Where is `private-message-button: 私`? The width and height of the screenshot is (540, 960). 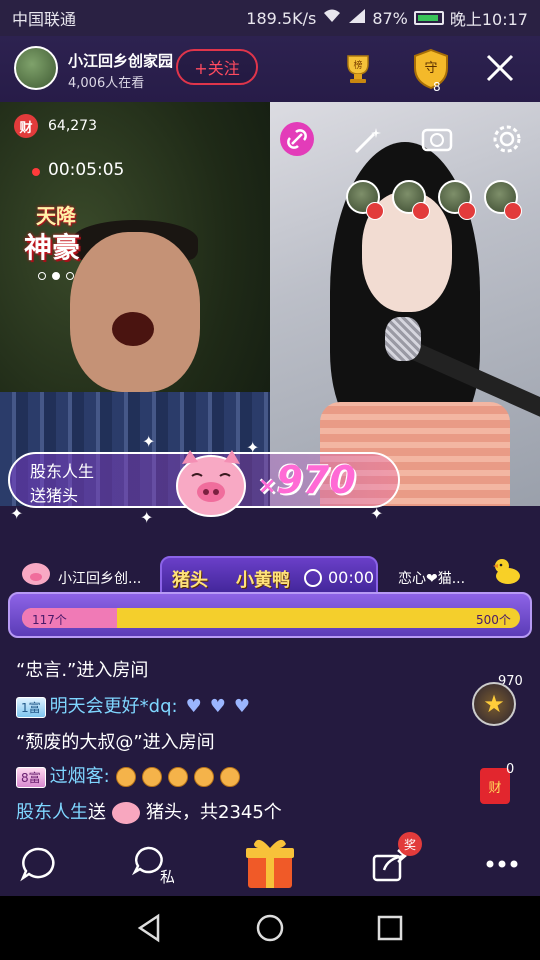
private-message-button: 私 is located at coordinates (152, 864).